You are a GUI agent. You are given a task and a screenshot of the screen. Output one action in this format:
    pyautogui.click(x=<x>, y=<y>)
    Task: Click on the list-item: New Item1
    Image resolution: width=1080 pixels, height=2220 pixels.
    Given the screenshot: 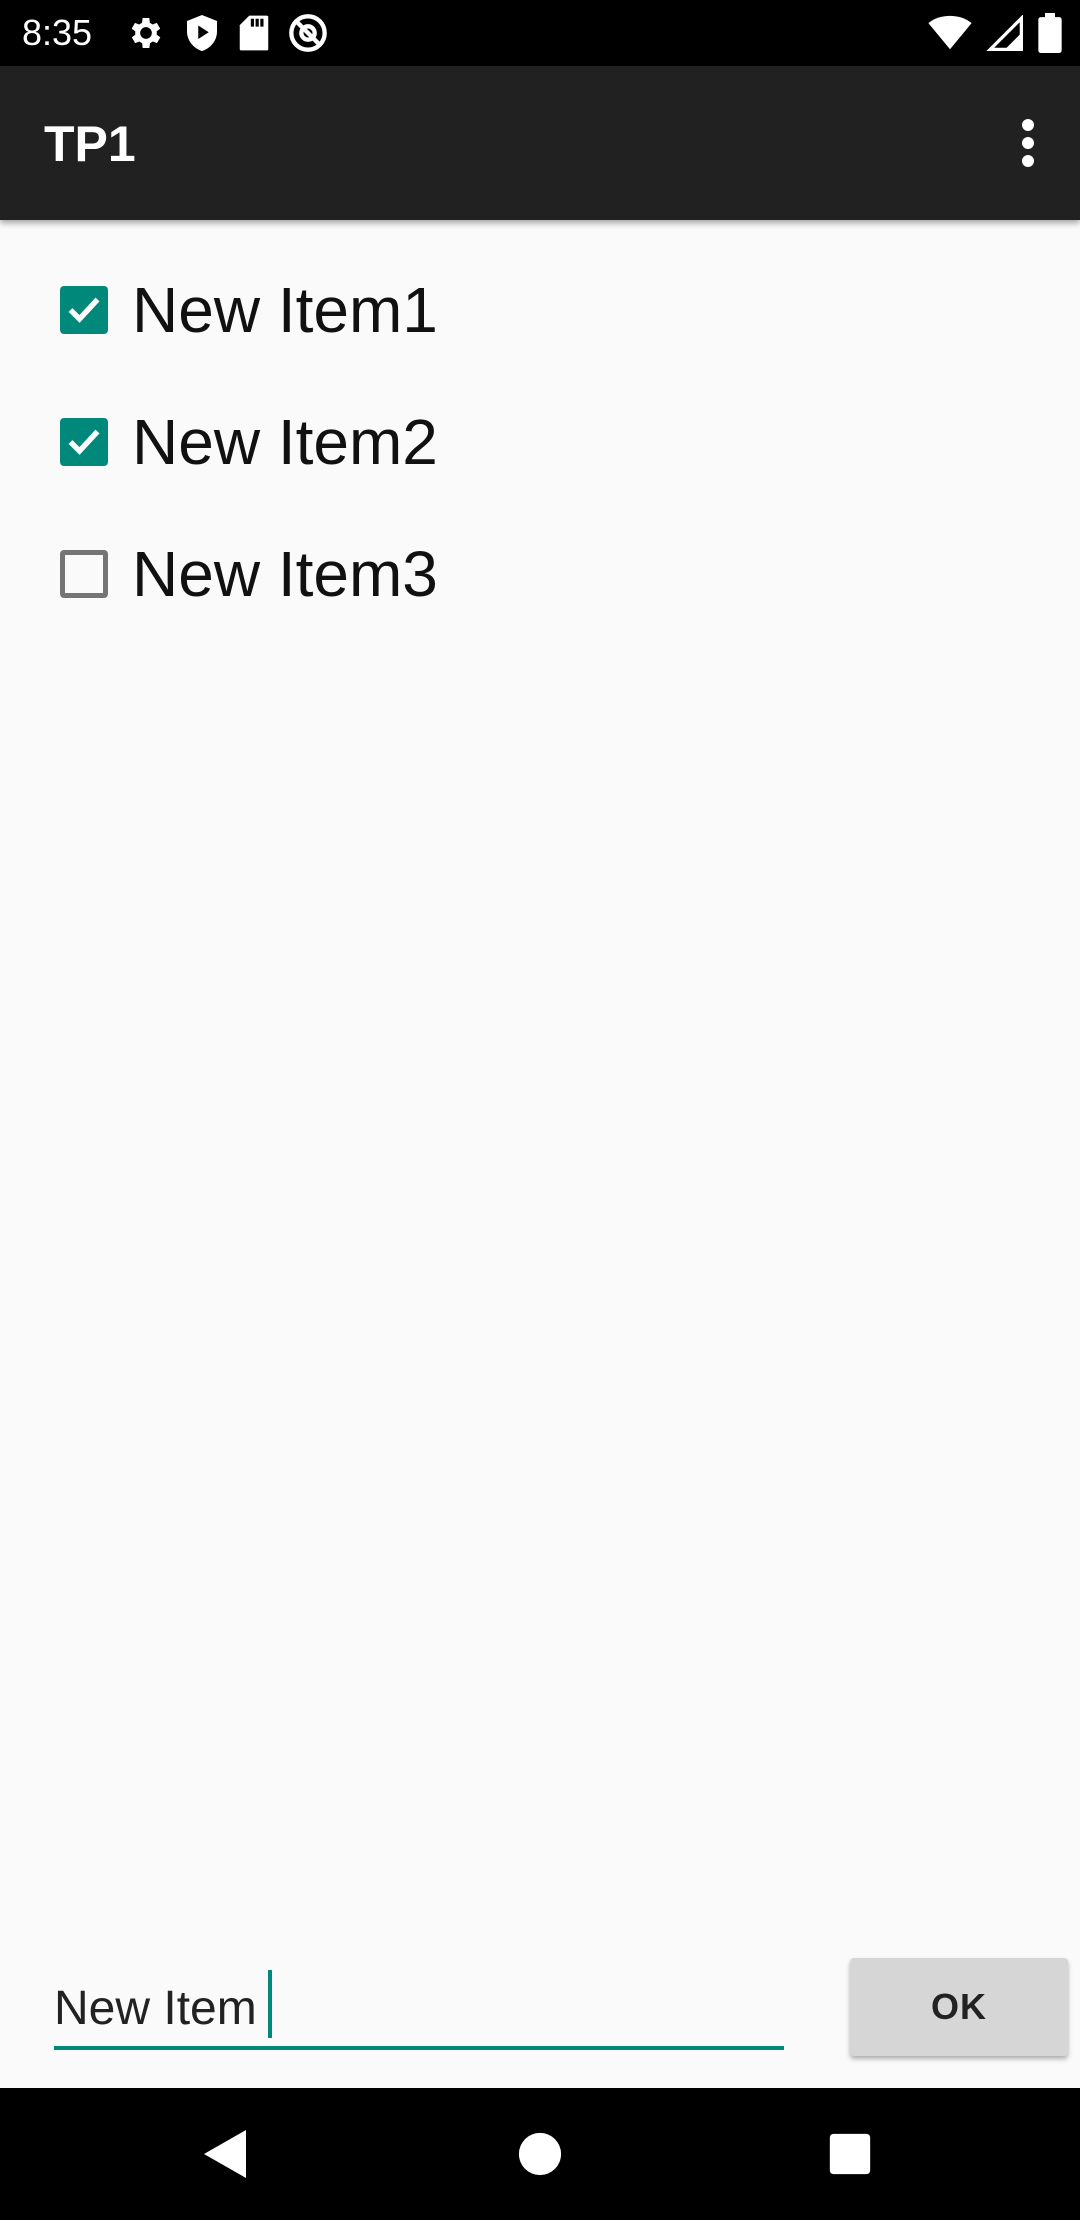 What is the action you would take?
    pyautogui.click(x=540, y=310)
    